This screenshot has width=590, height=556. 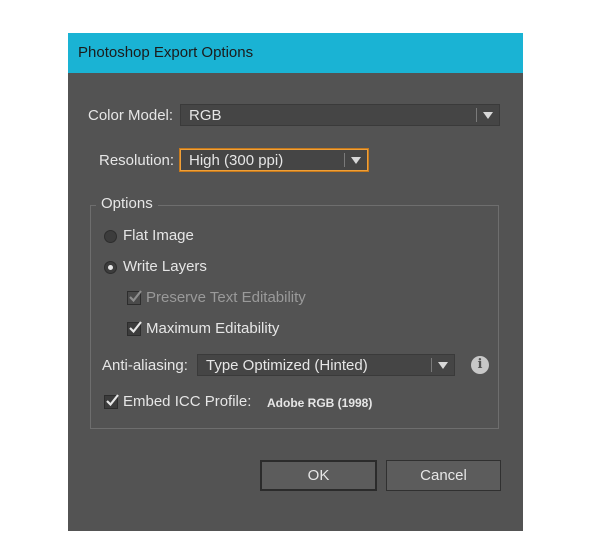 I want to click on max-editability-checkbox, so click(x=134, y=328).